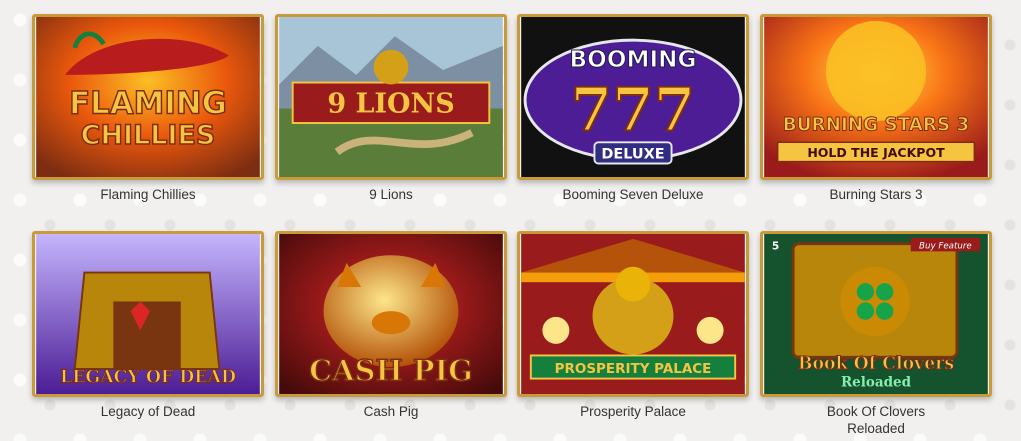 This screenshot has width=1021, height=441. I want to click on clover-icon, so click(865, 292).